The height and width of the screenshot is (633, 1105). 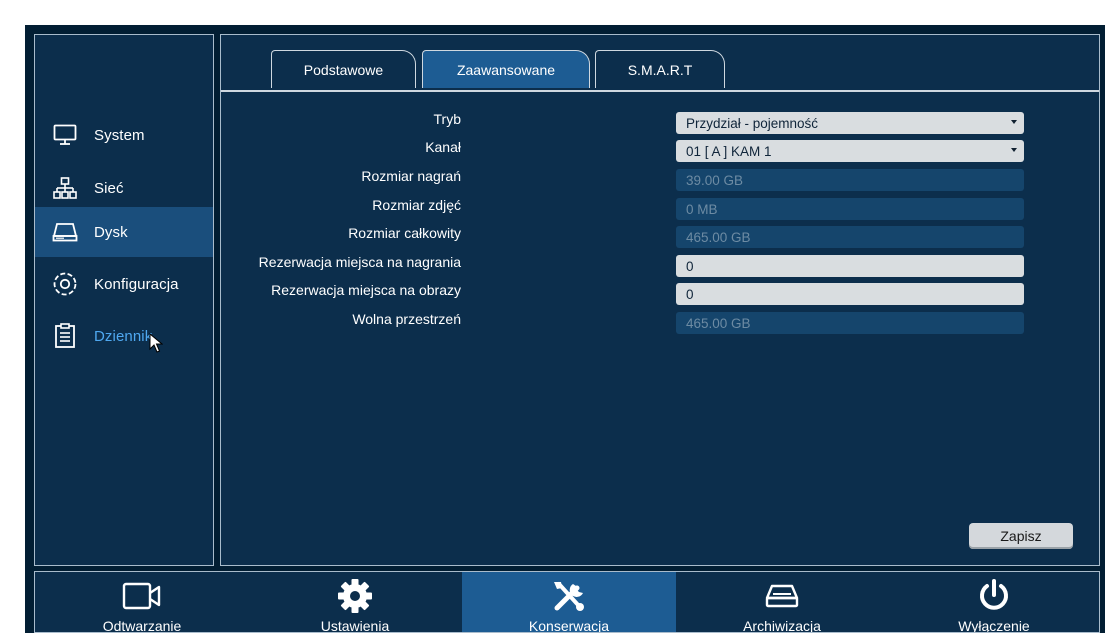 What do you see at coordinates (752, 123) in the screenshot?
I see `mode-value: Przydział - pojemność` at bounding box center [752, 123].